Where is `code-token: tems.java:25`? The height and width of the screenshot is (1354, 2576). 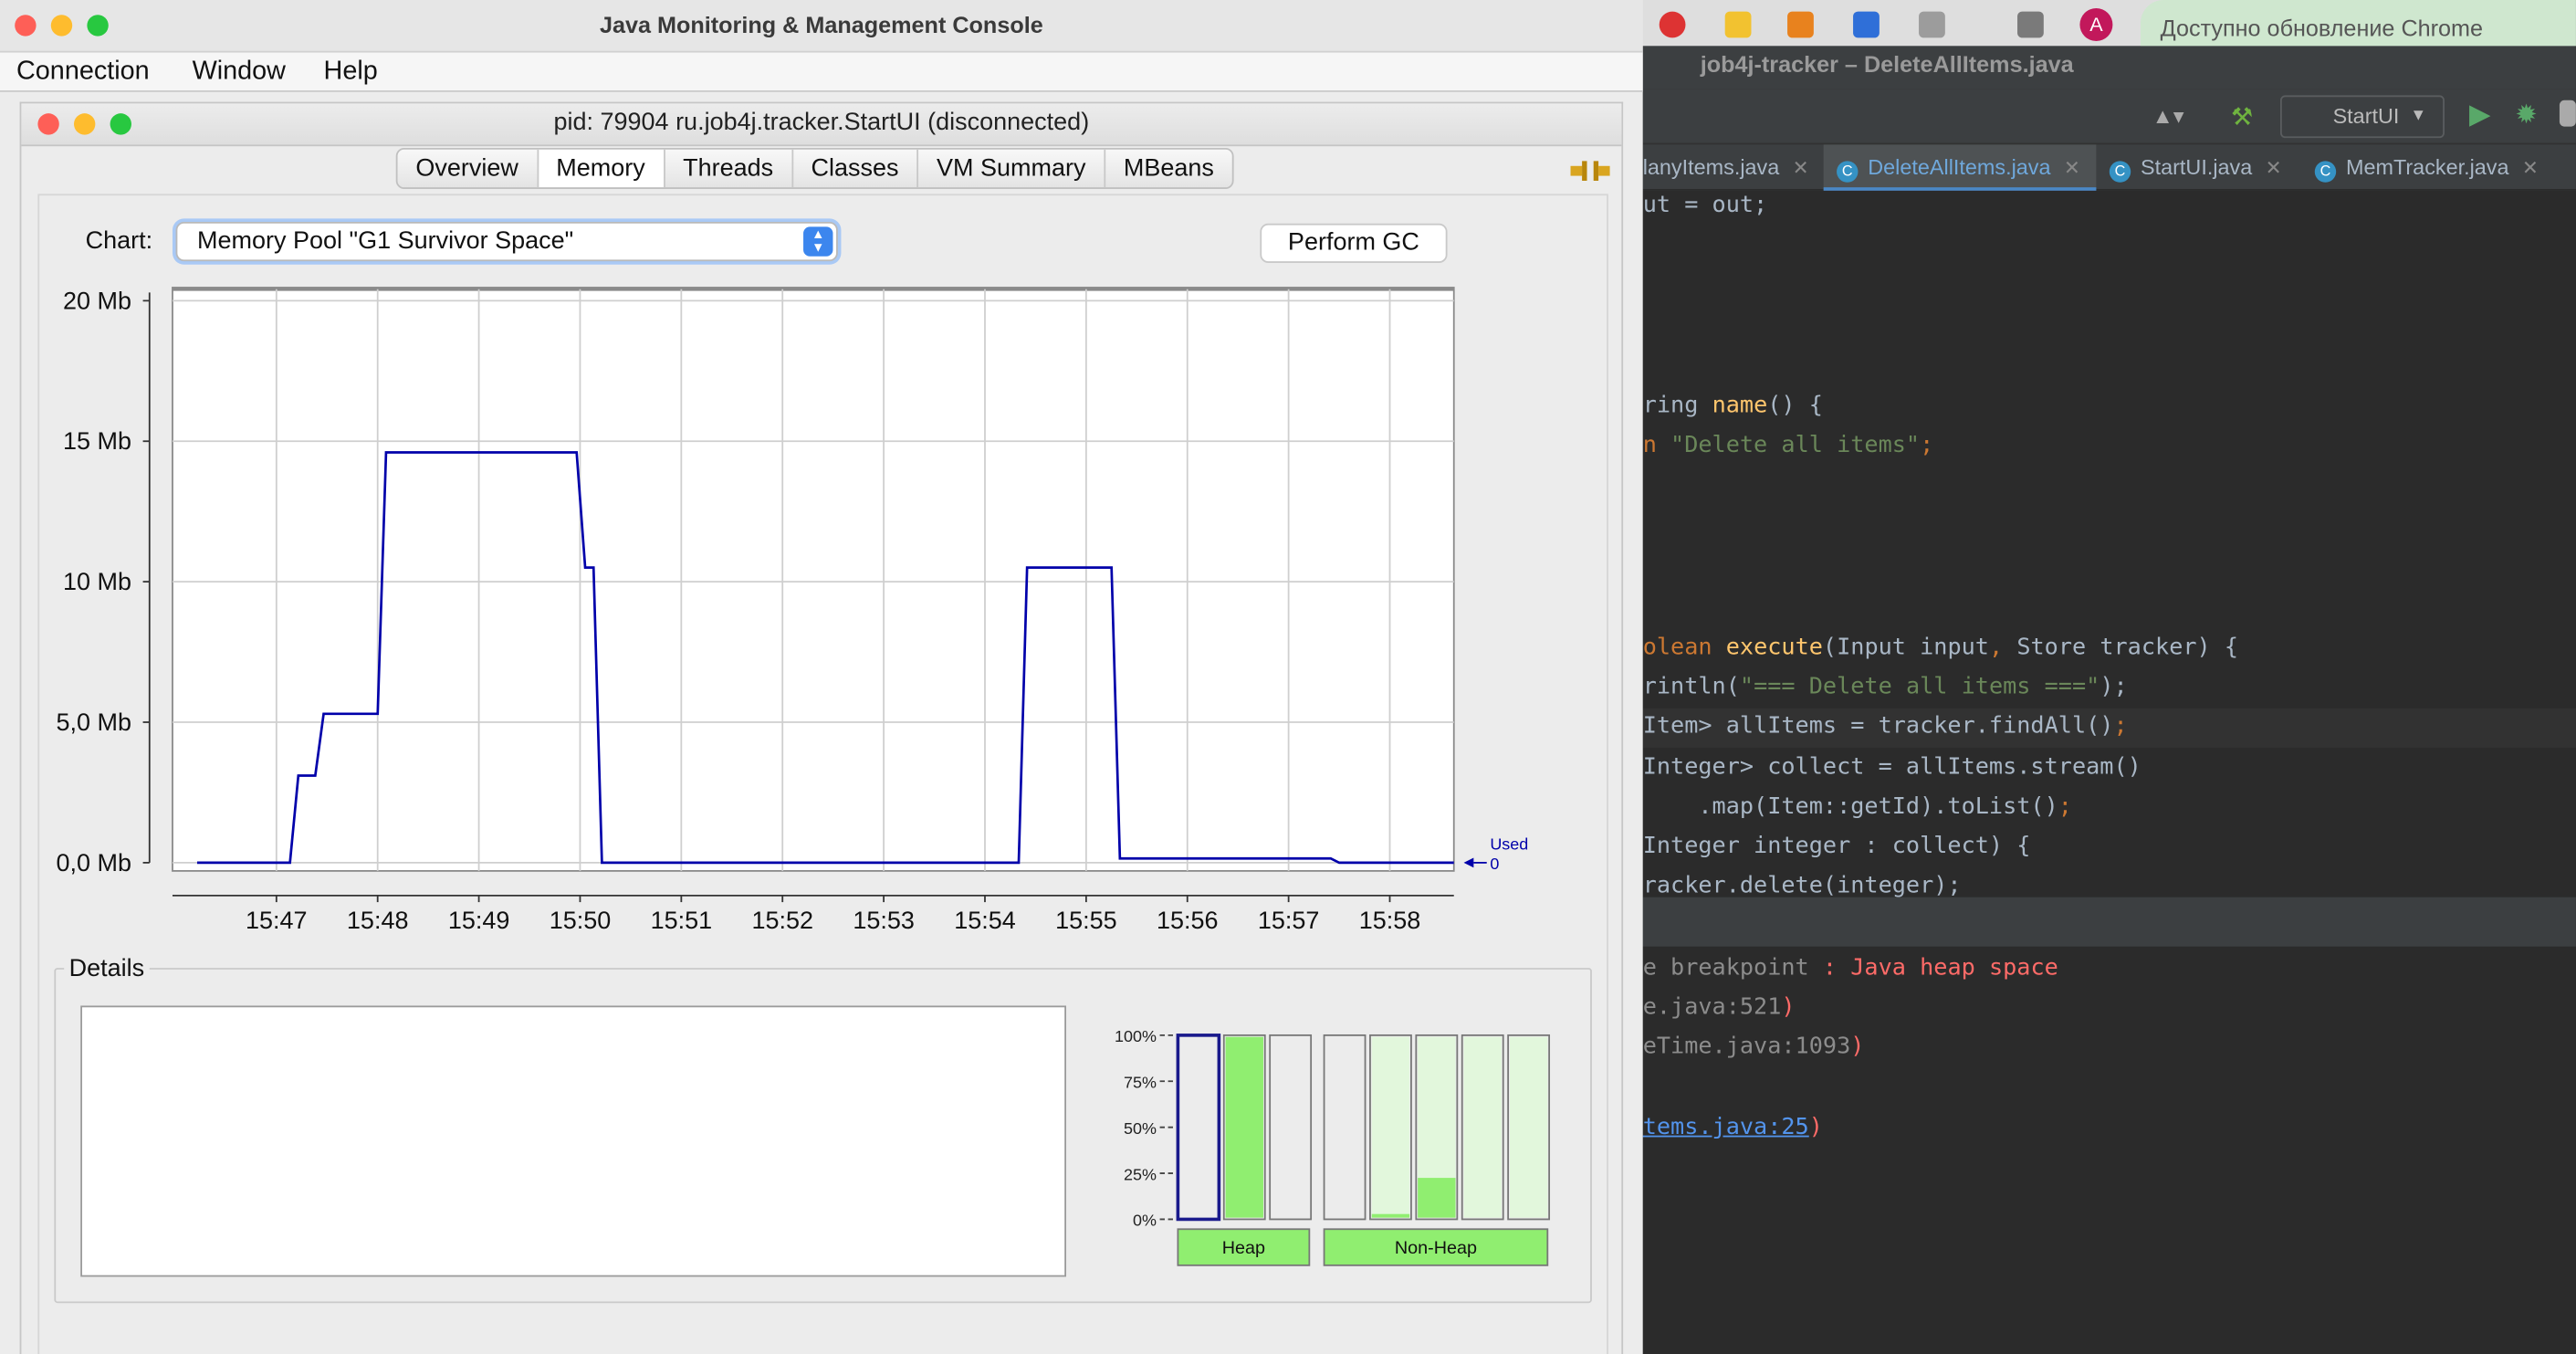
code-token: tems.java:25 is located at coordinates (1726, 1127).